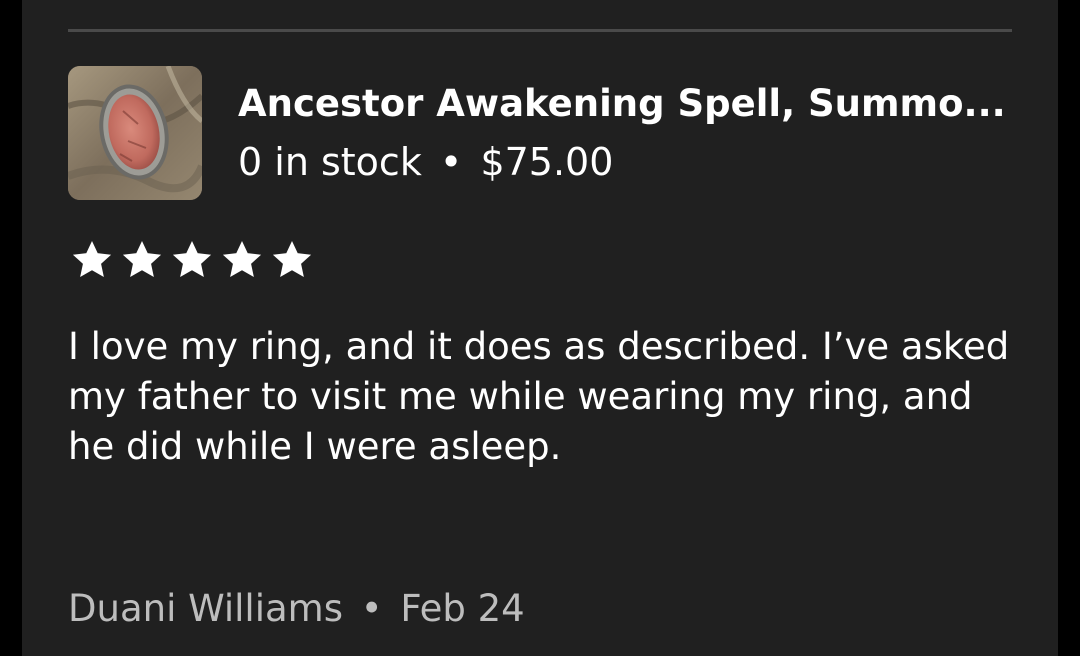 The height and width of the screenshot is (656, 1080). I want to click on ring-photo-icon, so click(135, 133).